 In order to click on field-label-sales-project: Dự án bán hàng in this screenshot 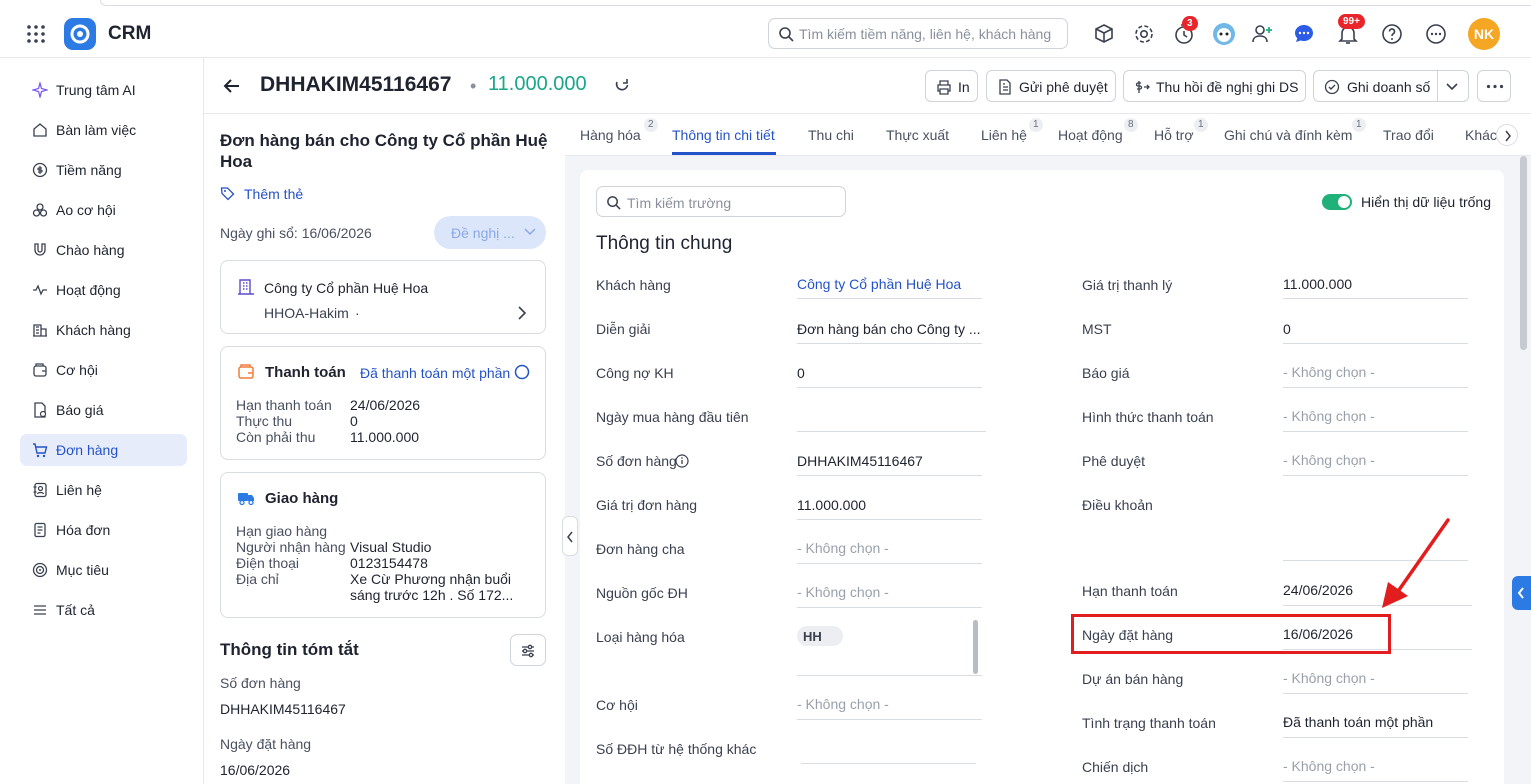, I will do `click(1133, 679)`.